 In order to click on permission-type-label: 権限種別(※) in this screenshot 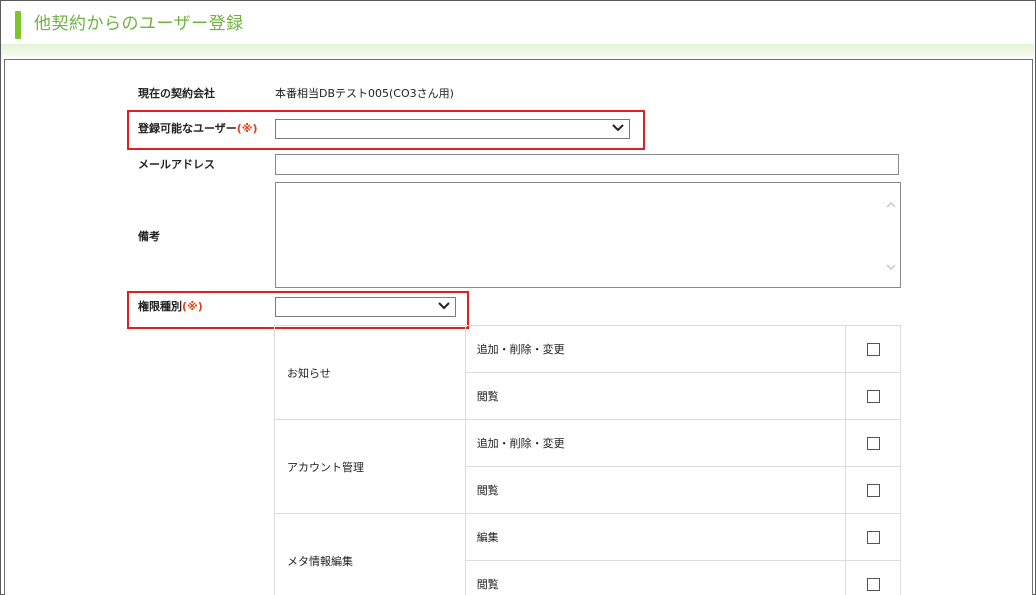, I will do `click(170, 307)`.